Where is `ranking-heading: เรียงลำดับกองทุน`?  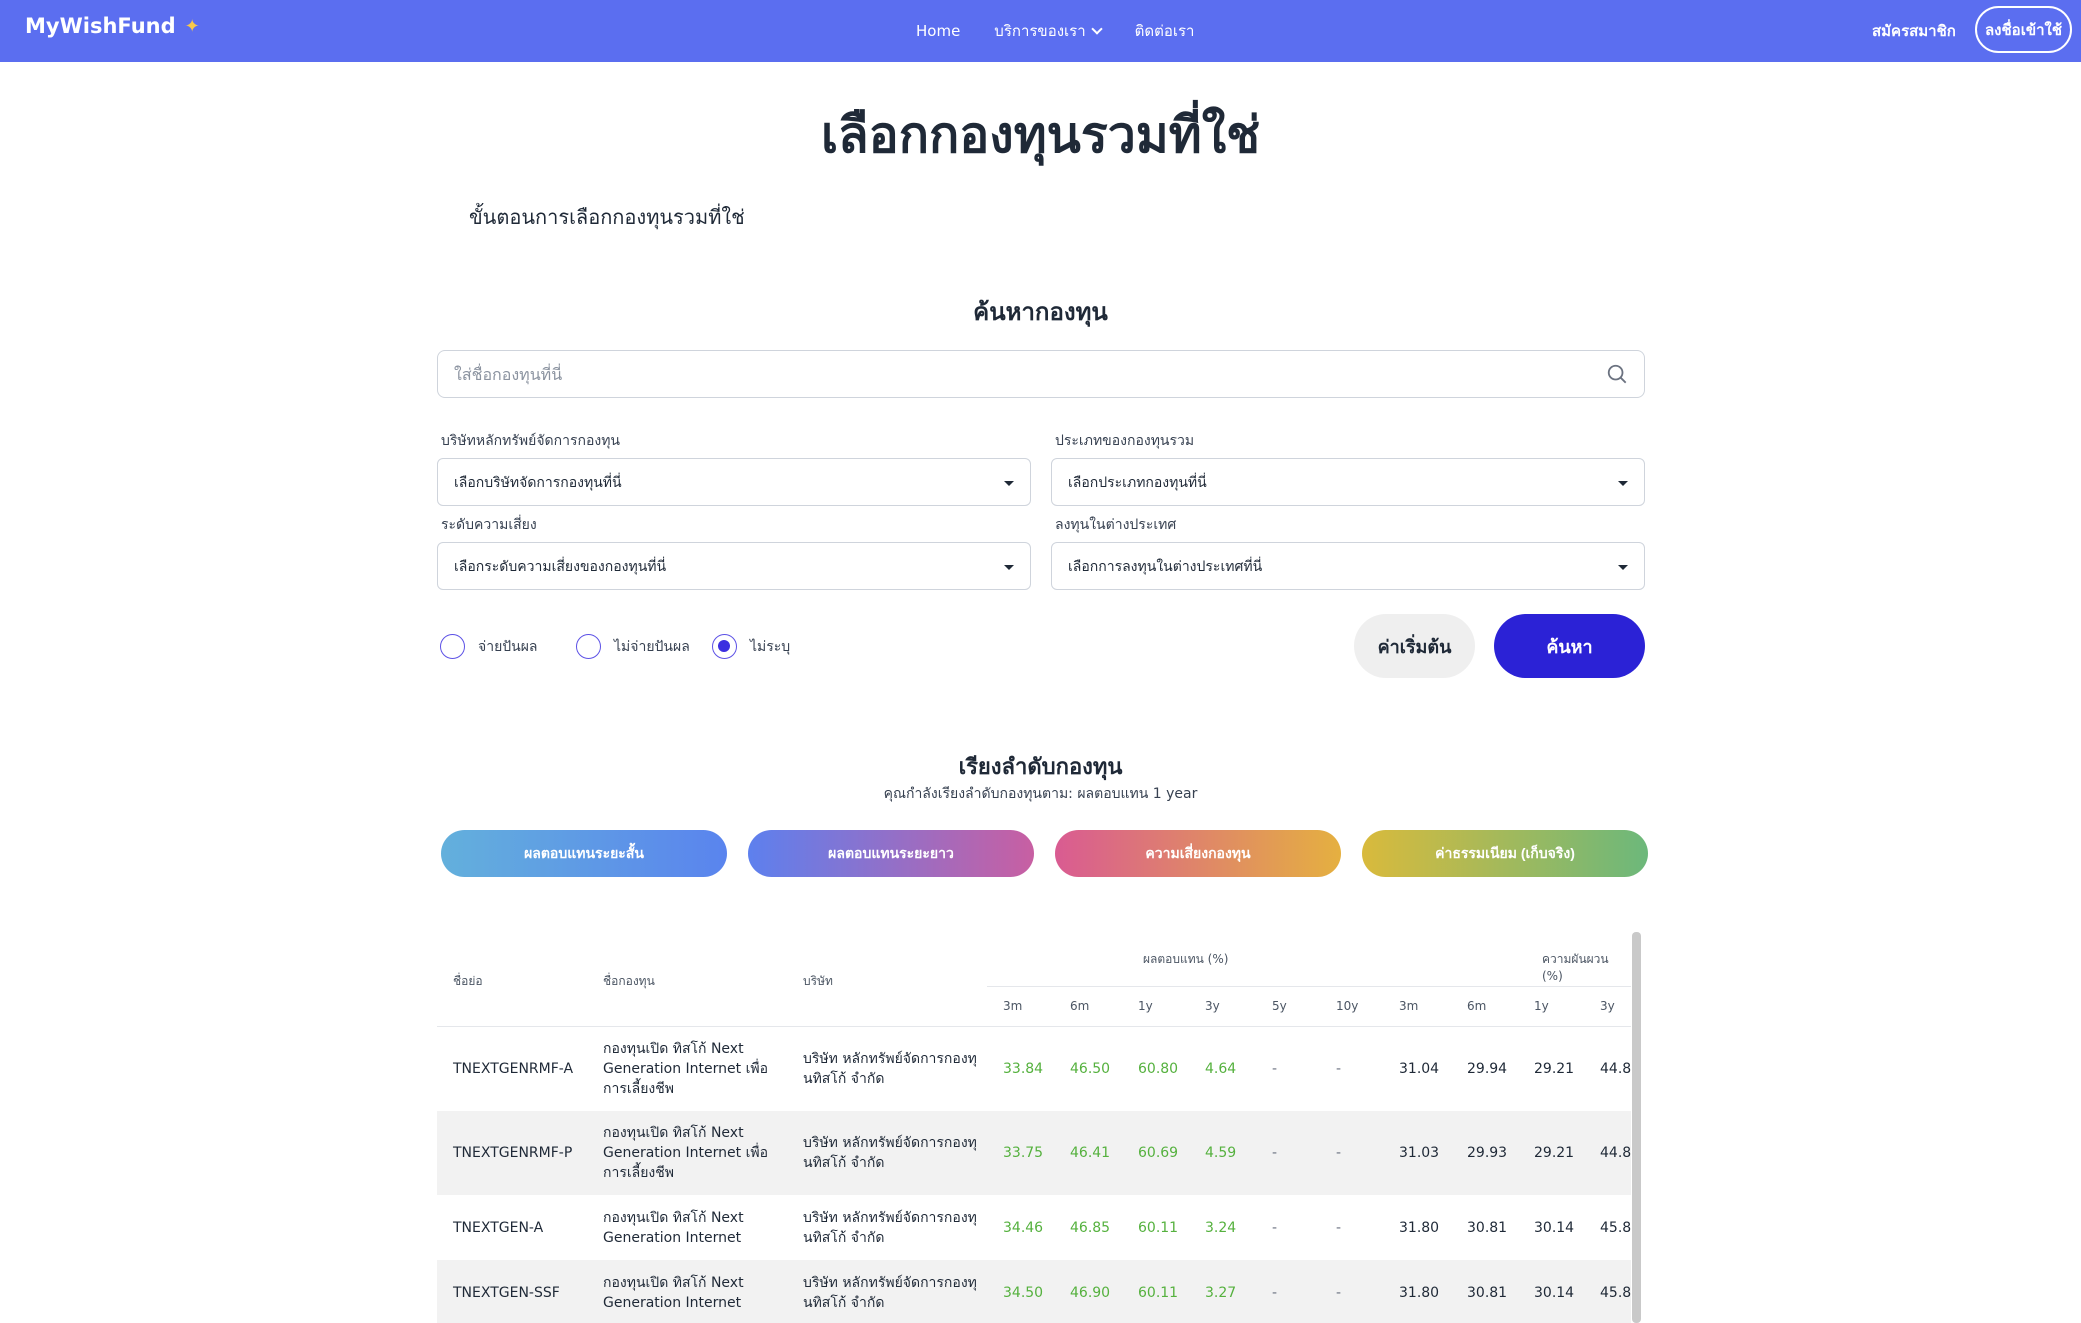
ranking-heading: เรียงลำดับกองทุน is located at coordinates (1040, 767).